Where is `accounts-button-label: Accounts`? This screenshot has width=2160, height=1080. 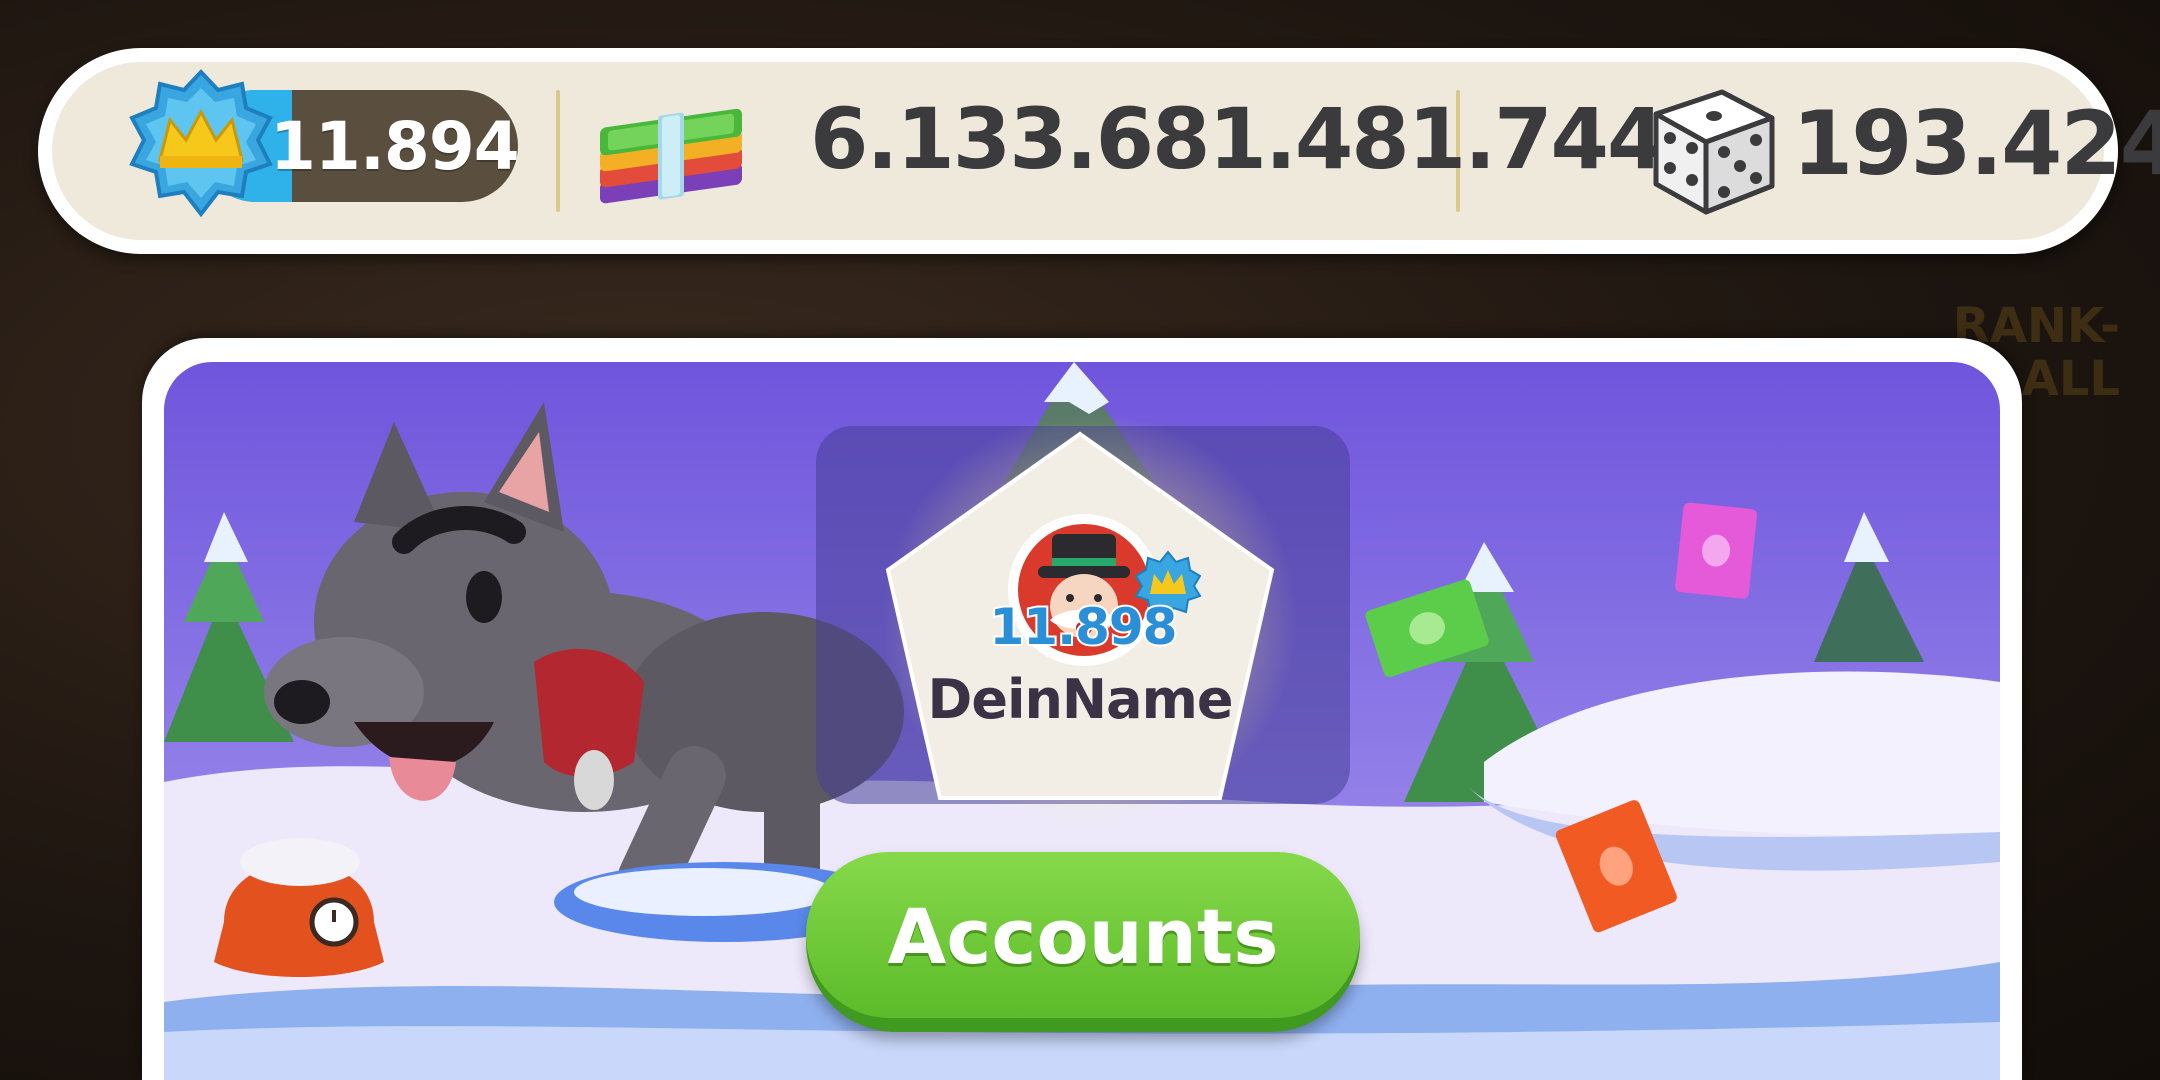 accounts-button-label: Accounts is located at coordinates (1083, 936).